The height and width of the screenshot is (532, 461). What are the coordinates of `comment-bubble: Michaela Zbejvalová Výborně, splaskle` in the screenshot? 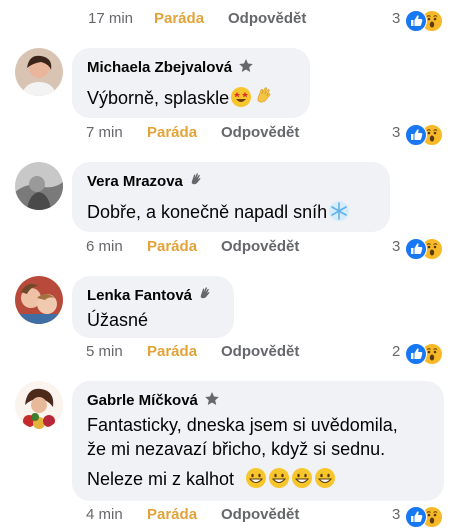 It's located at (191, 83).